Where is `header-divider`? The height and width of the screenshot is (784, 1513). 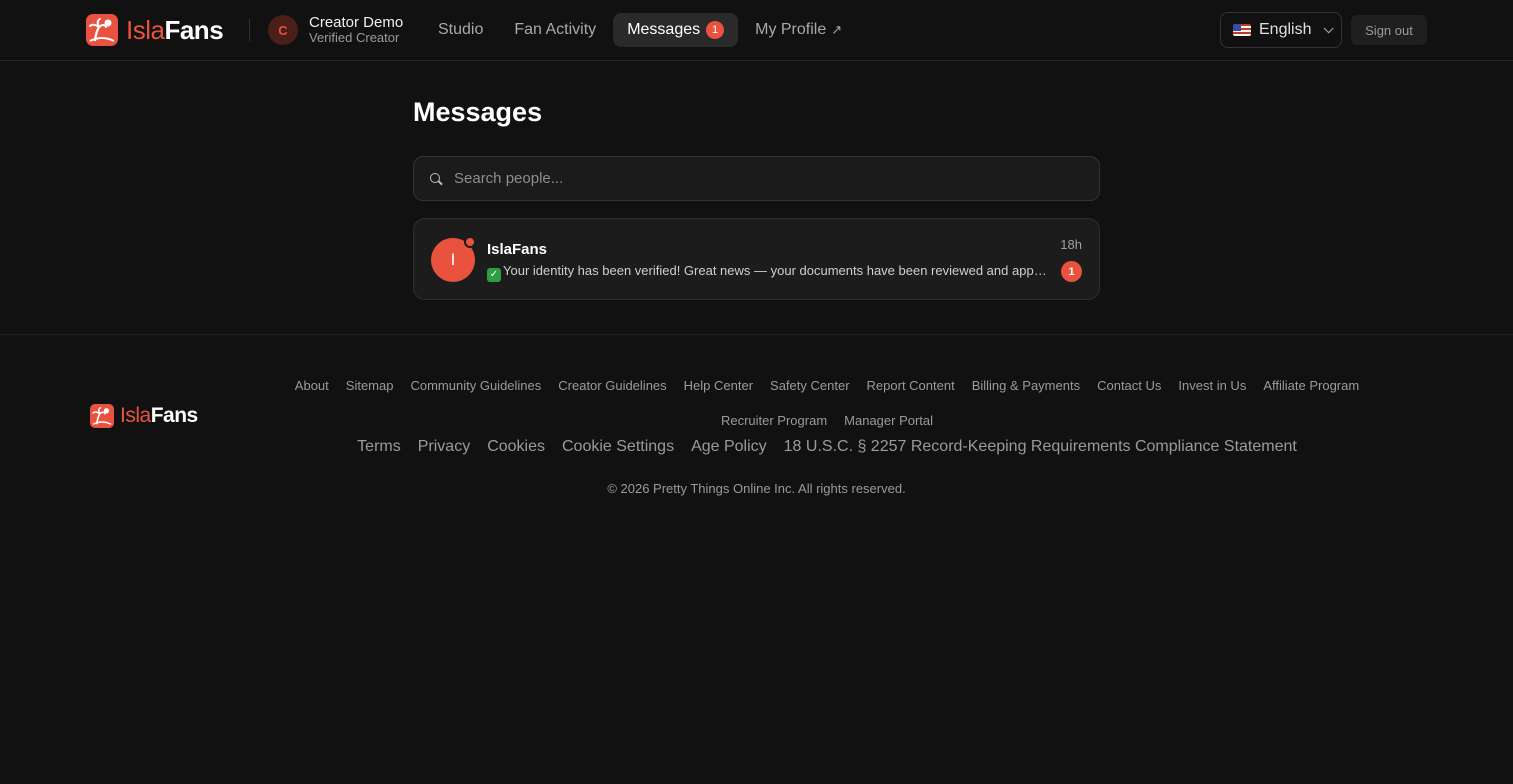 header-divider is located at coordinates (249, 30).